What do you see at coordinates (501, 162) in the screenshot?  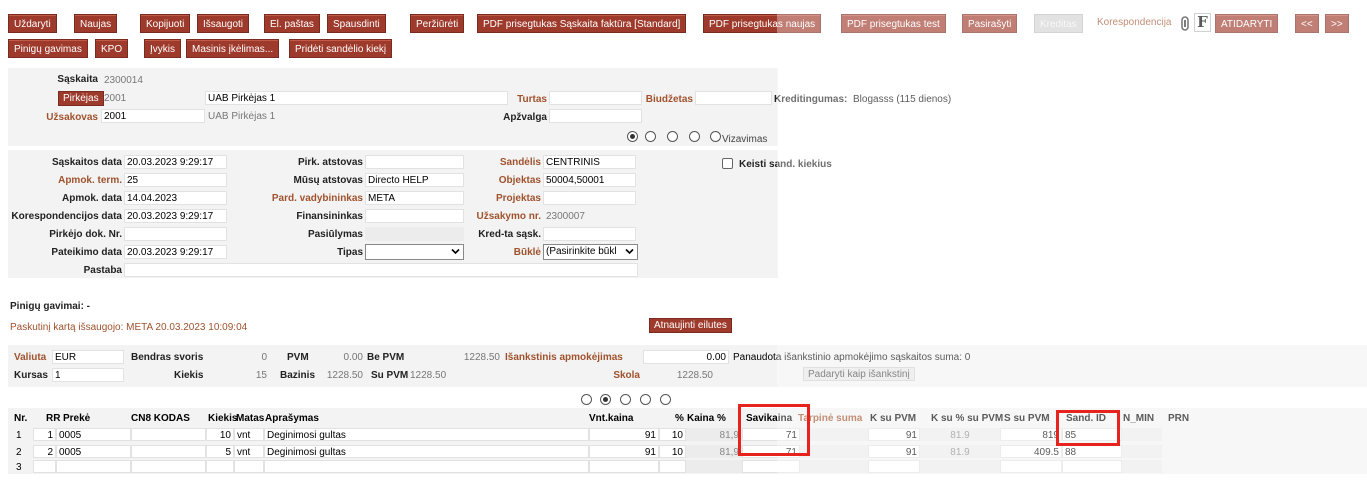 I see `warehouse-label: Sandėlis` at bounding box center [501, 162].